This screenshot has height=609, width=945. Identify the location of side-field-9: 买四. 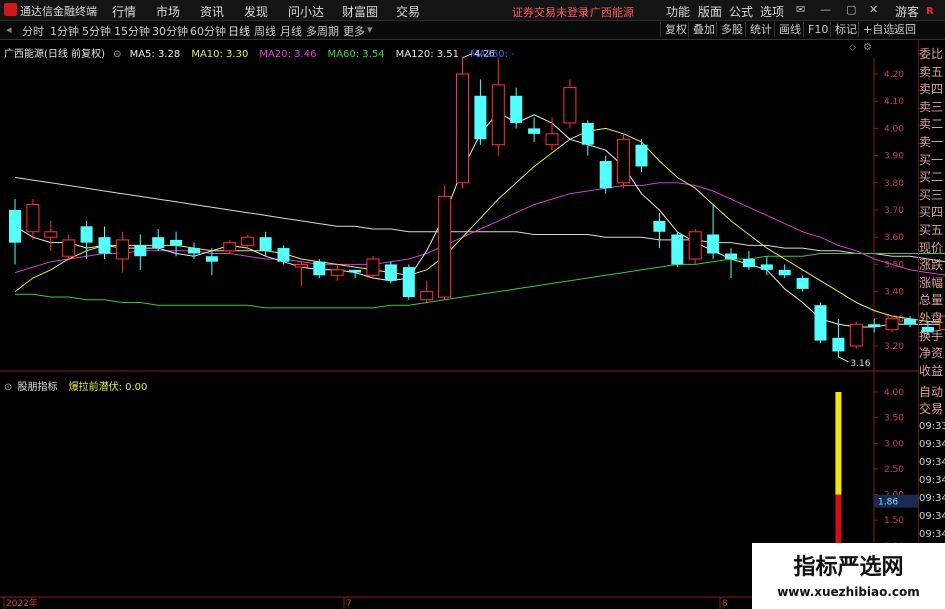
(931, 212).